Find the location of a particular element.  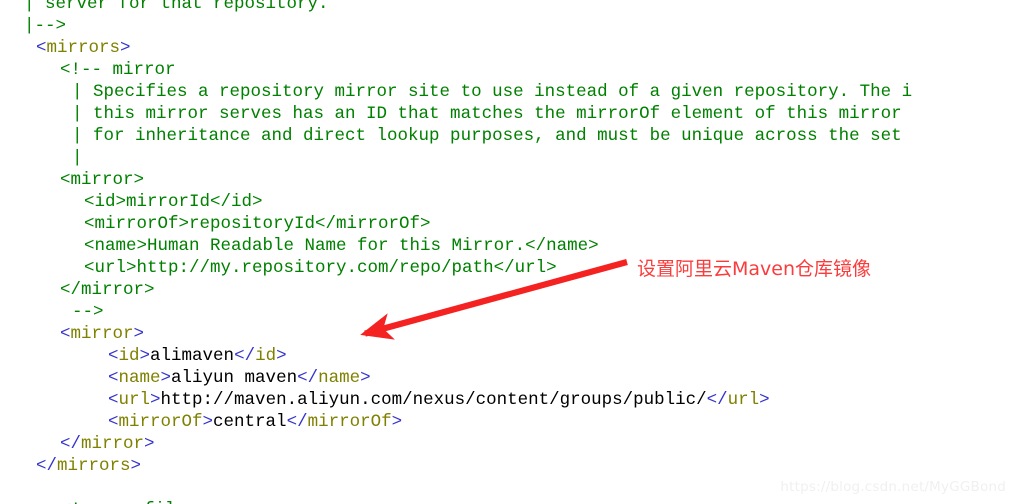

code-token-cmt: <!-- mirror is located at coordinates (118, 70).